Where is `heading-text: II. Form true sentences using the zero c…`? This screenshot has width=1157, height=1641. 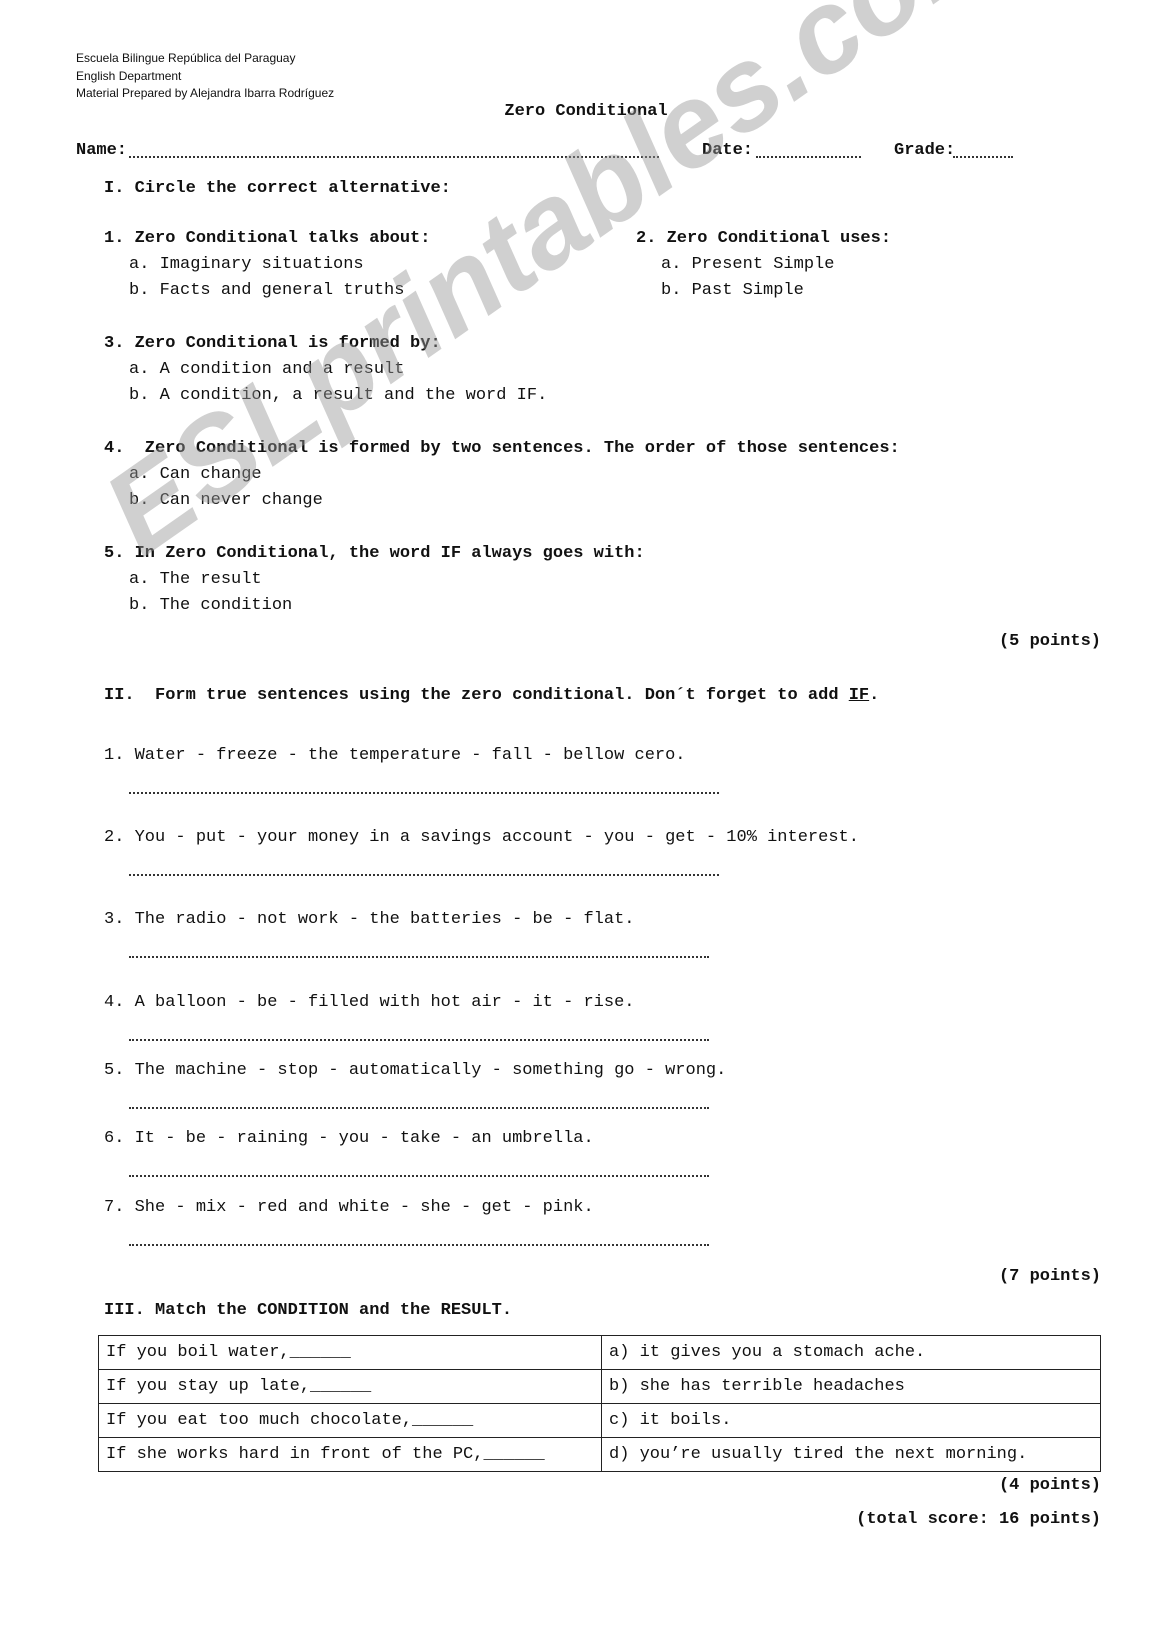
heading-text: II. Form true sentences using the zero c… is located at coordinates (476, 695).